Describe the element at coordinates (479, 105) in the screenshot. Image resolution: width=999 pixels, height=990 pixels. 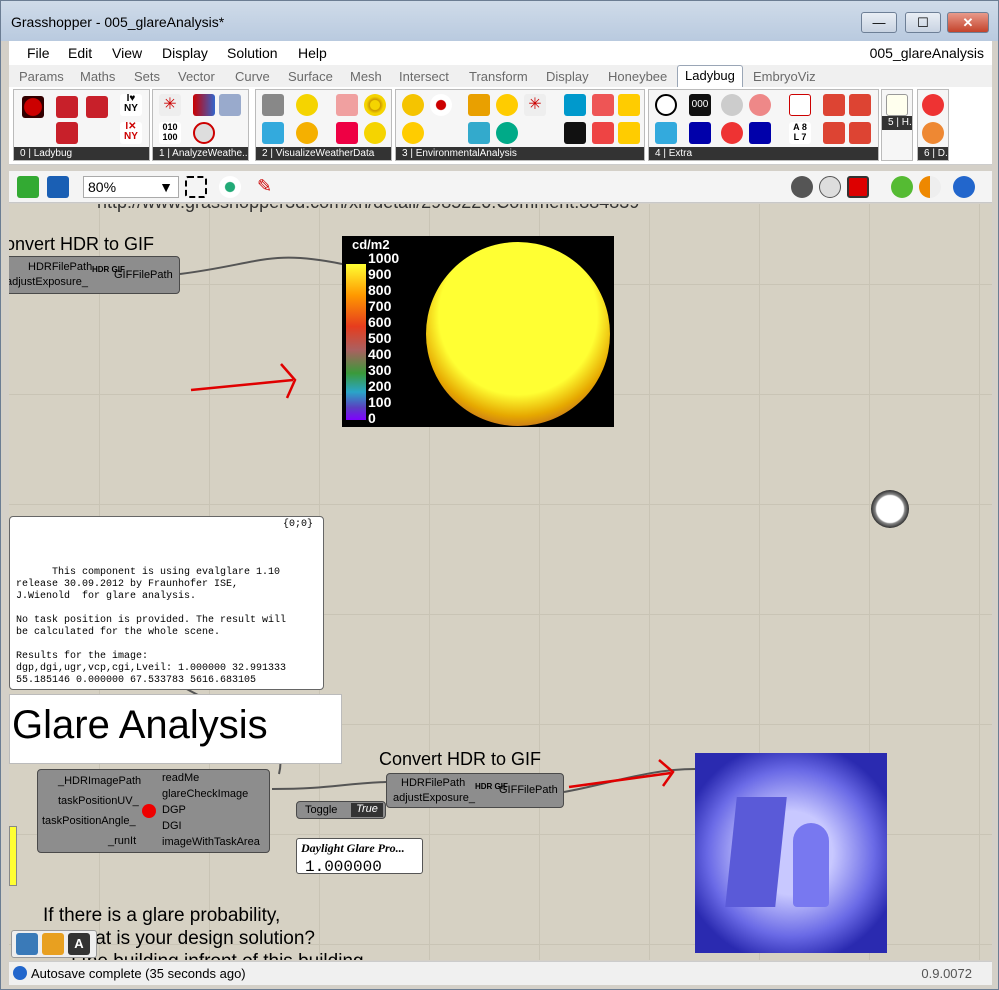
I see `shading-icon` at that location.